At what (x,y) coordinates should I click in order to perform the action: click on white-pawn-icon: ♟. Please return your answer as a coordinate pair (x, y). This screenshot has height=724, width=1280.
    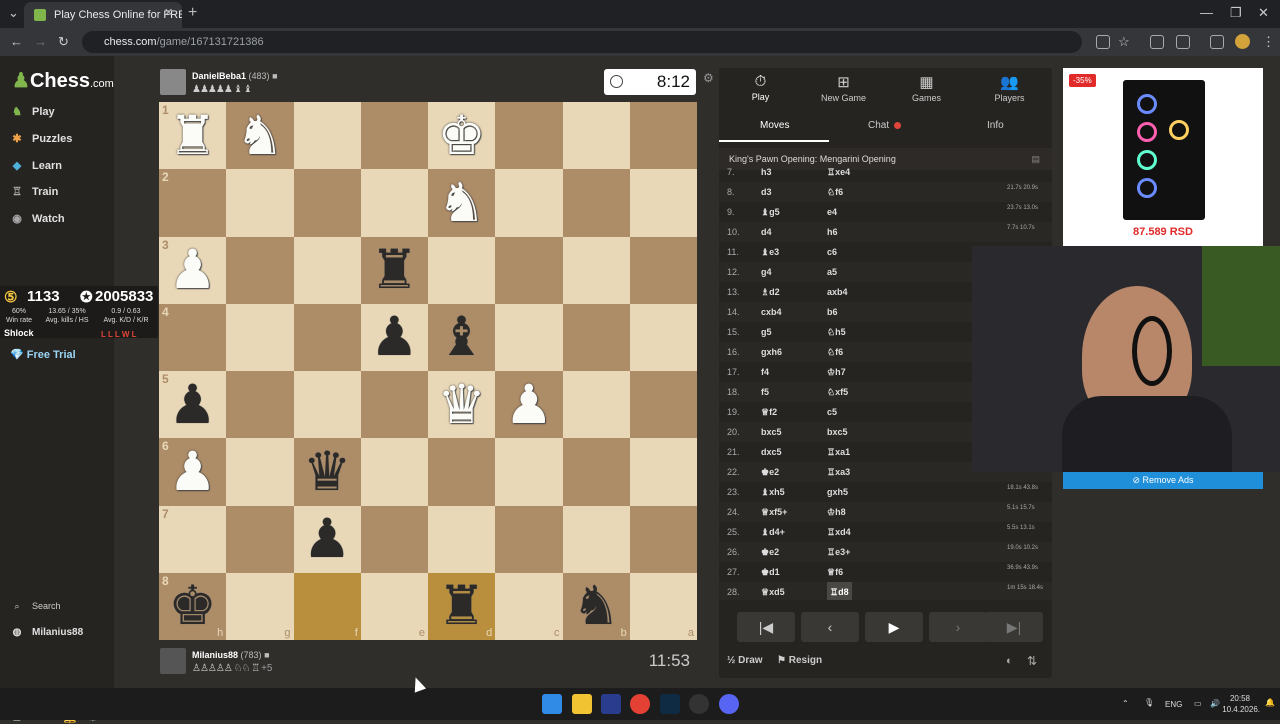
    Looking at the image, I should click on (529, 404).